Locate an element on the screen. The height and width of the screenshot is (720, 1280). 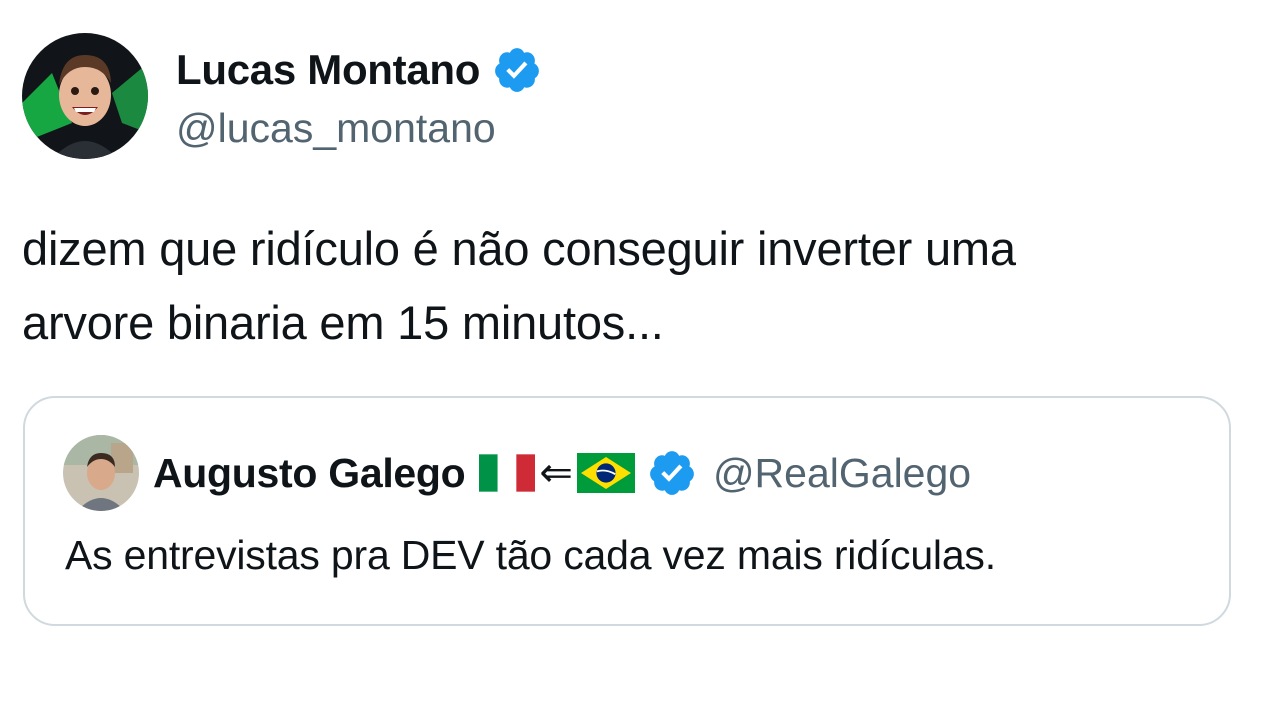
brazil-flag-icon is located at coordinates (605, 473).